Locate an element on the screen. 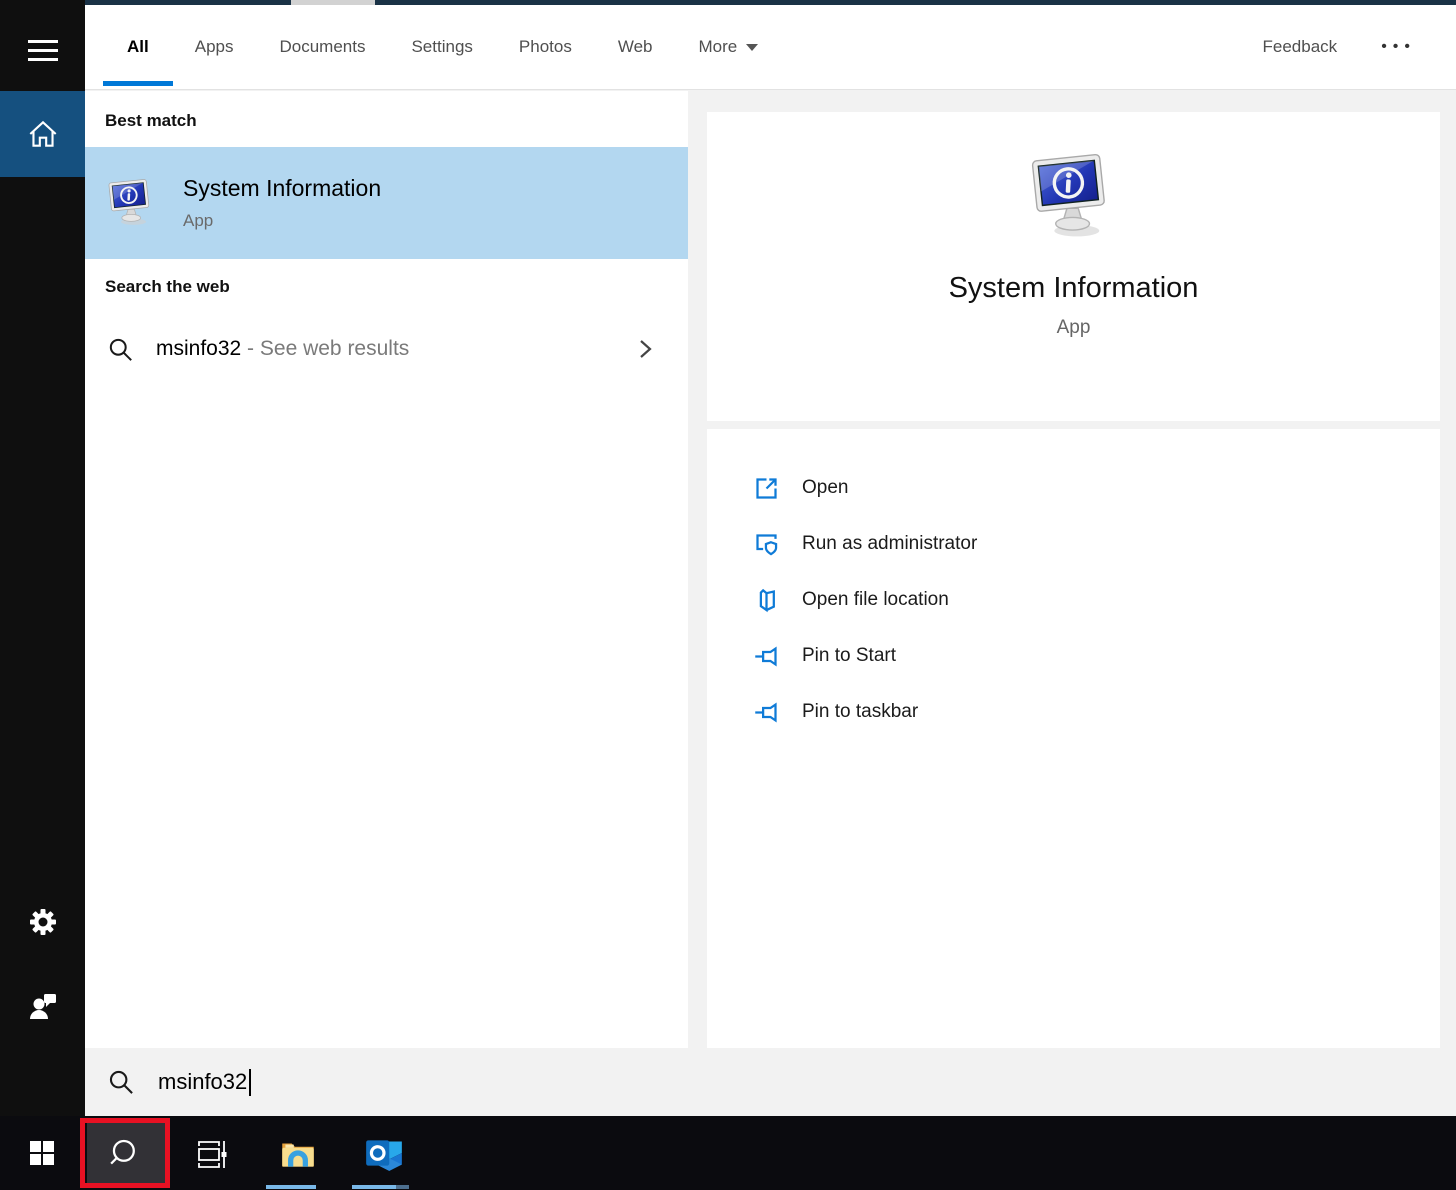  action-pin-to-start: Pin to Start is located at coordinates (1073, 656).